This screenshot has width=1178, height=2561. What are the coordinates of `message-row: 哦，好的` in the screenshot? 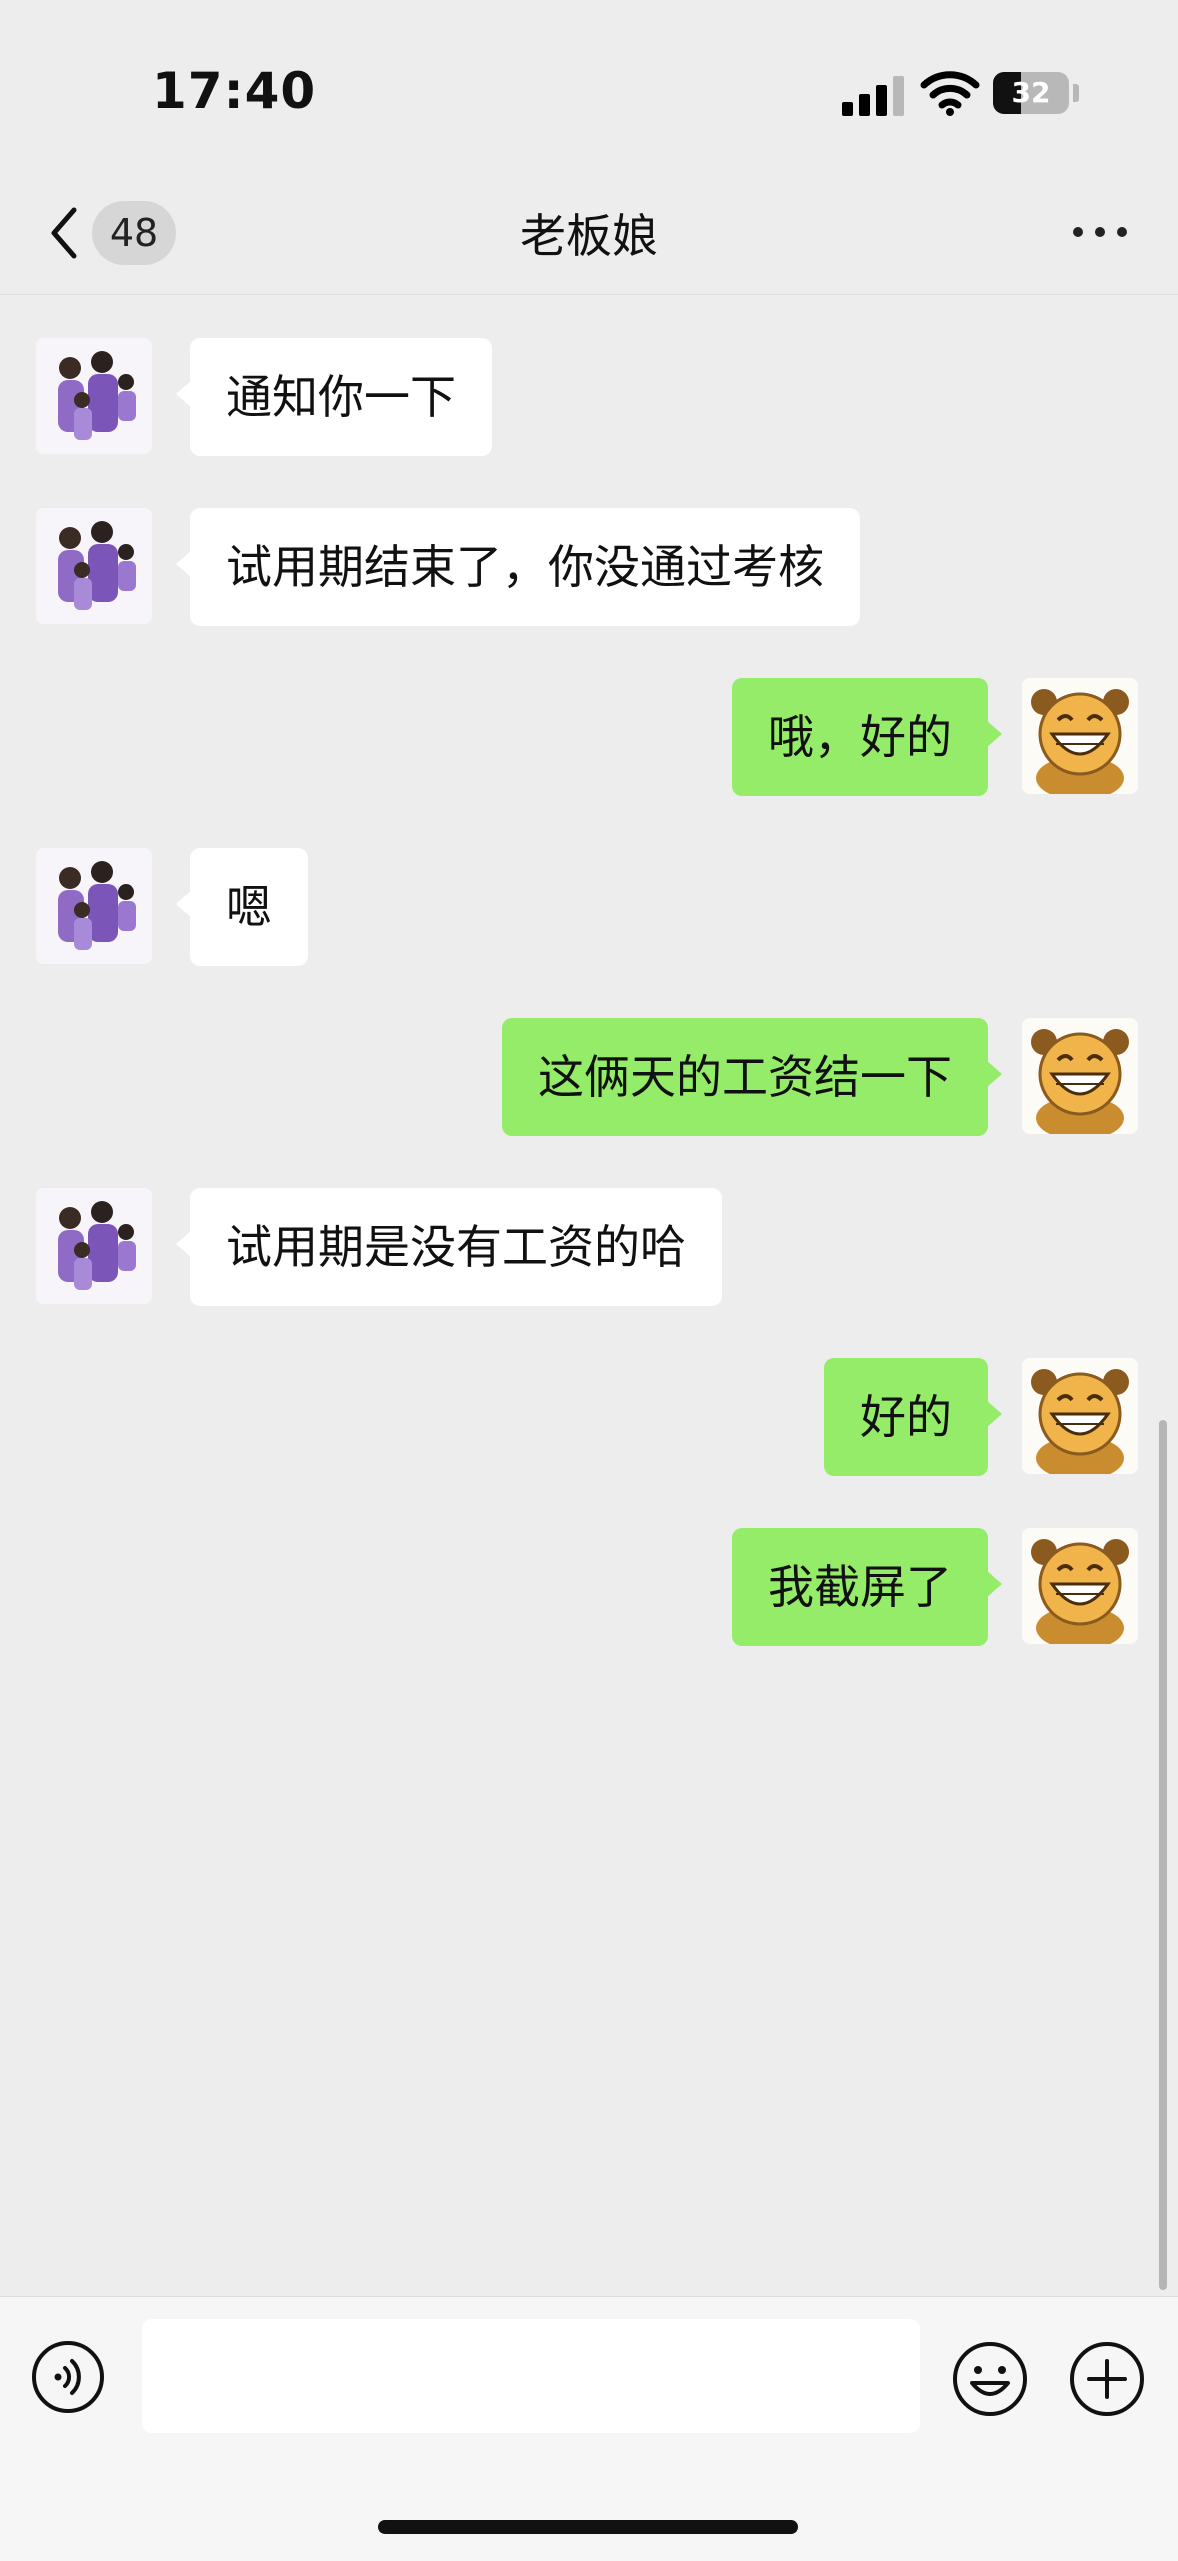 It's located at (589, 737).